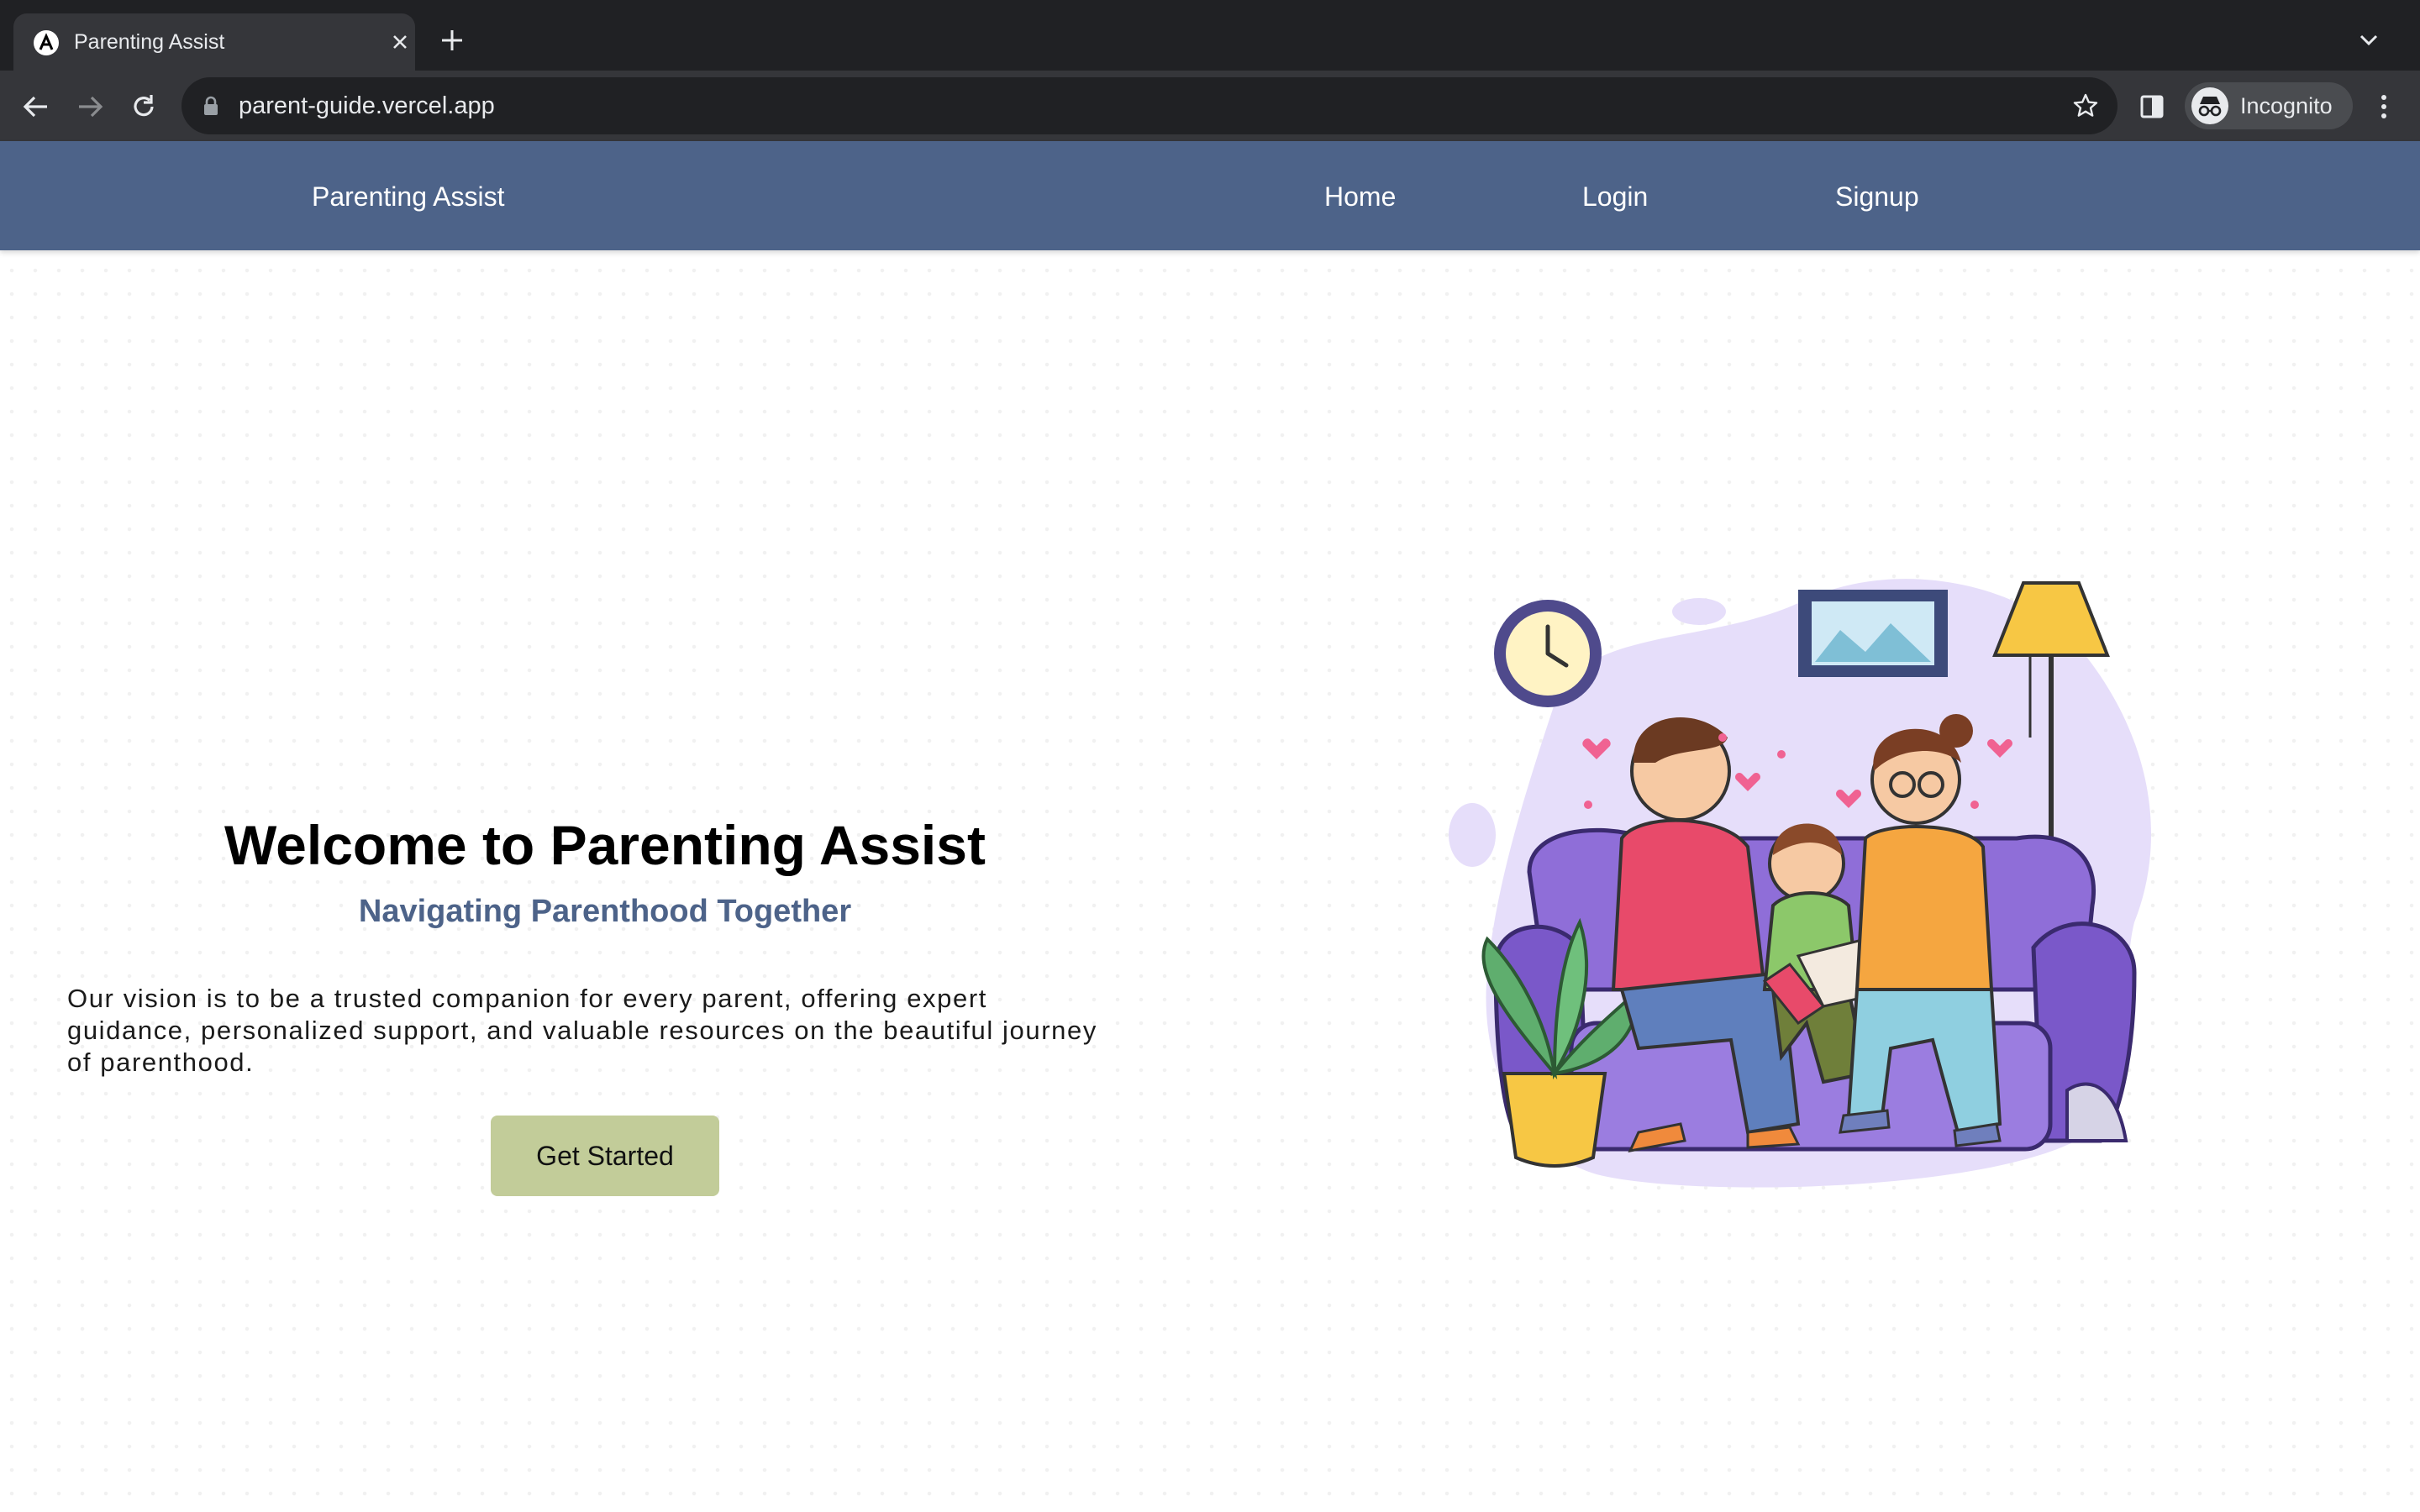 This screenshot has height=1512, width=2420. I want to click on site-navbar: Parenting Assist Home Login Signup, so click(1210, 195).